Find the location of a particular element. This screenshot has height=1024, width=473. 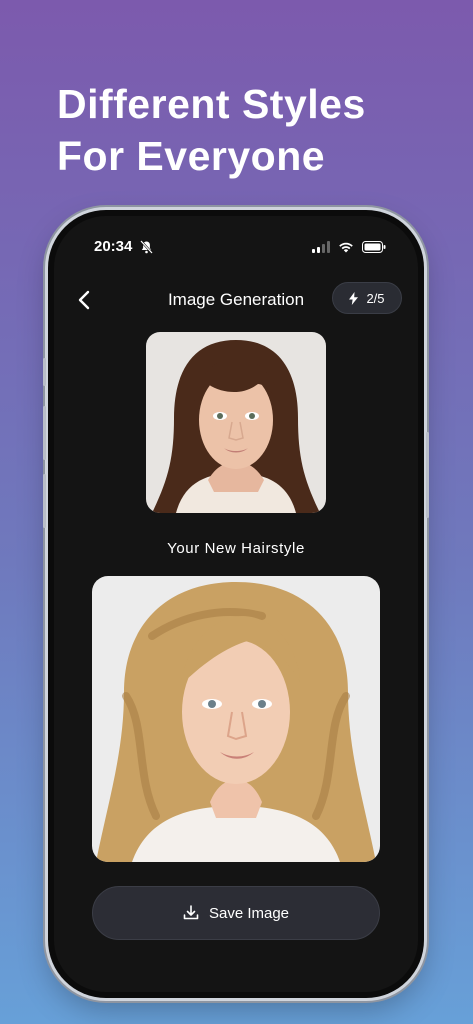

silent-bell-icon is located at coordinates (146, 247).